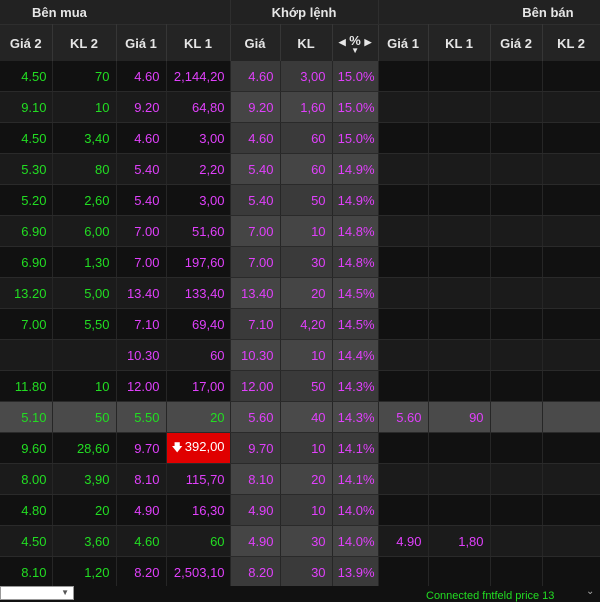  What do you see at coordinates (84, 355) in the screenshot?
I see `cell-buy-vol2` at bounding box center [84, 355].